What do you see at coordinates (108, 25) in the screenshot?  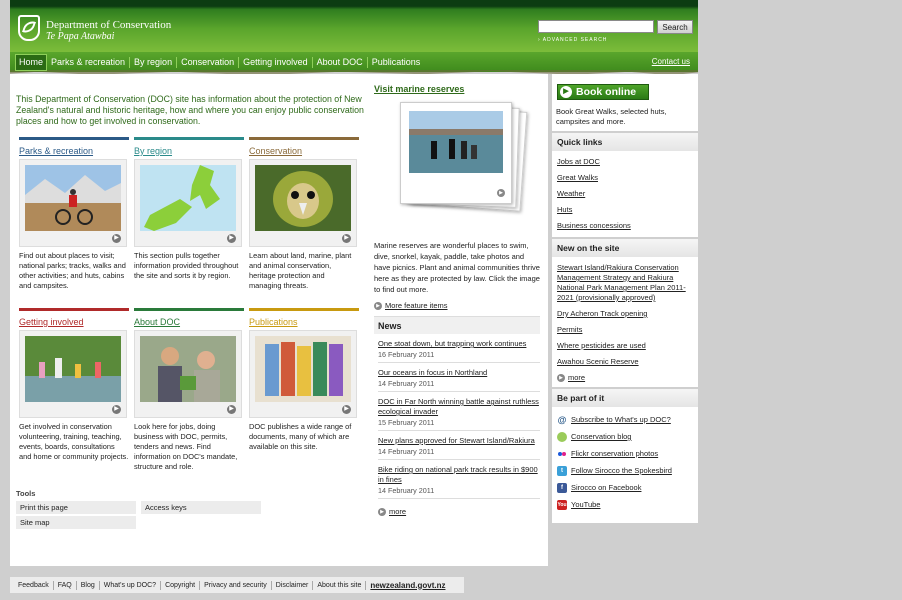 I see `brand-name: Department of Conservation` at bounding box center [108, 25].